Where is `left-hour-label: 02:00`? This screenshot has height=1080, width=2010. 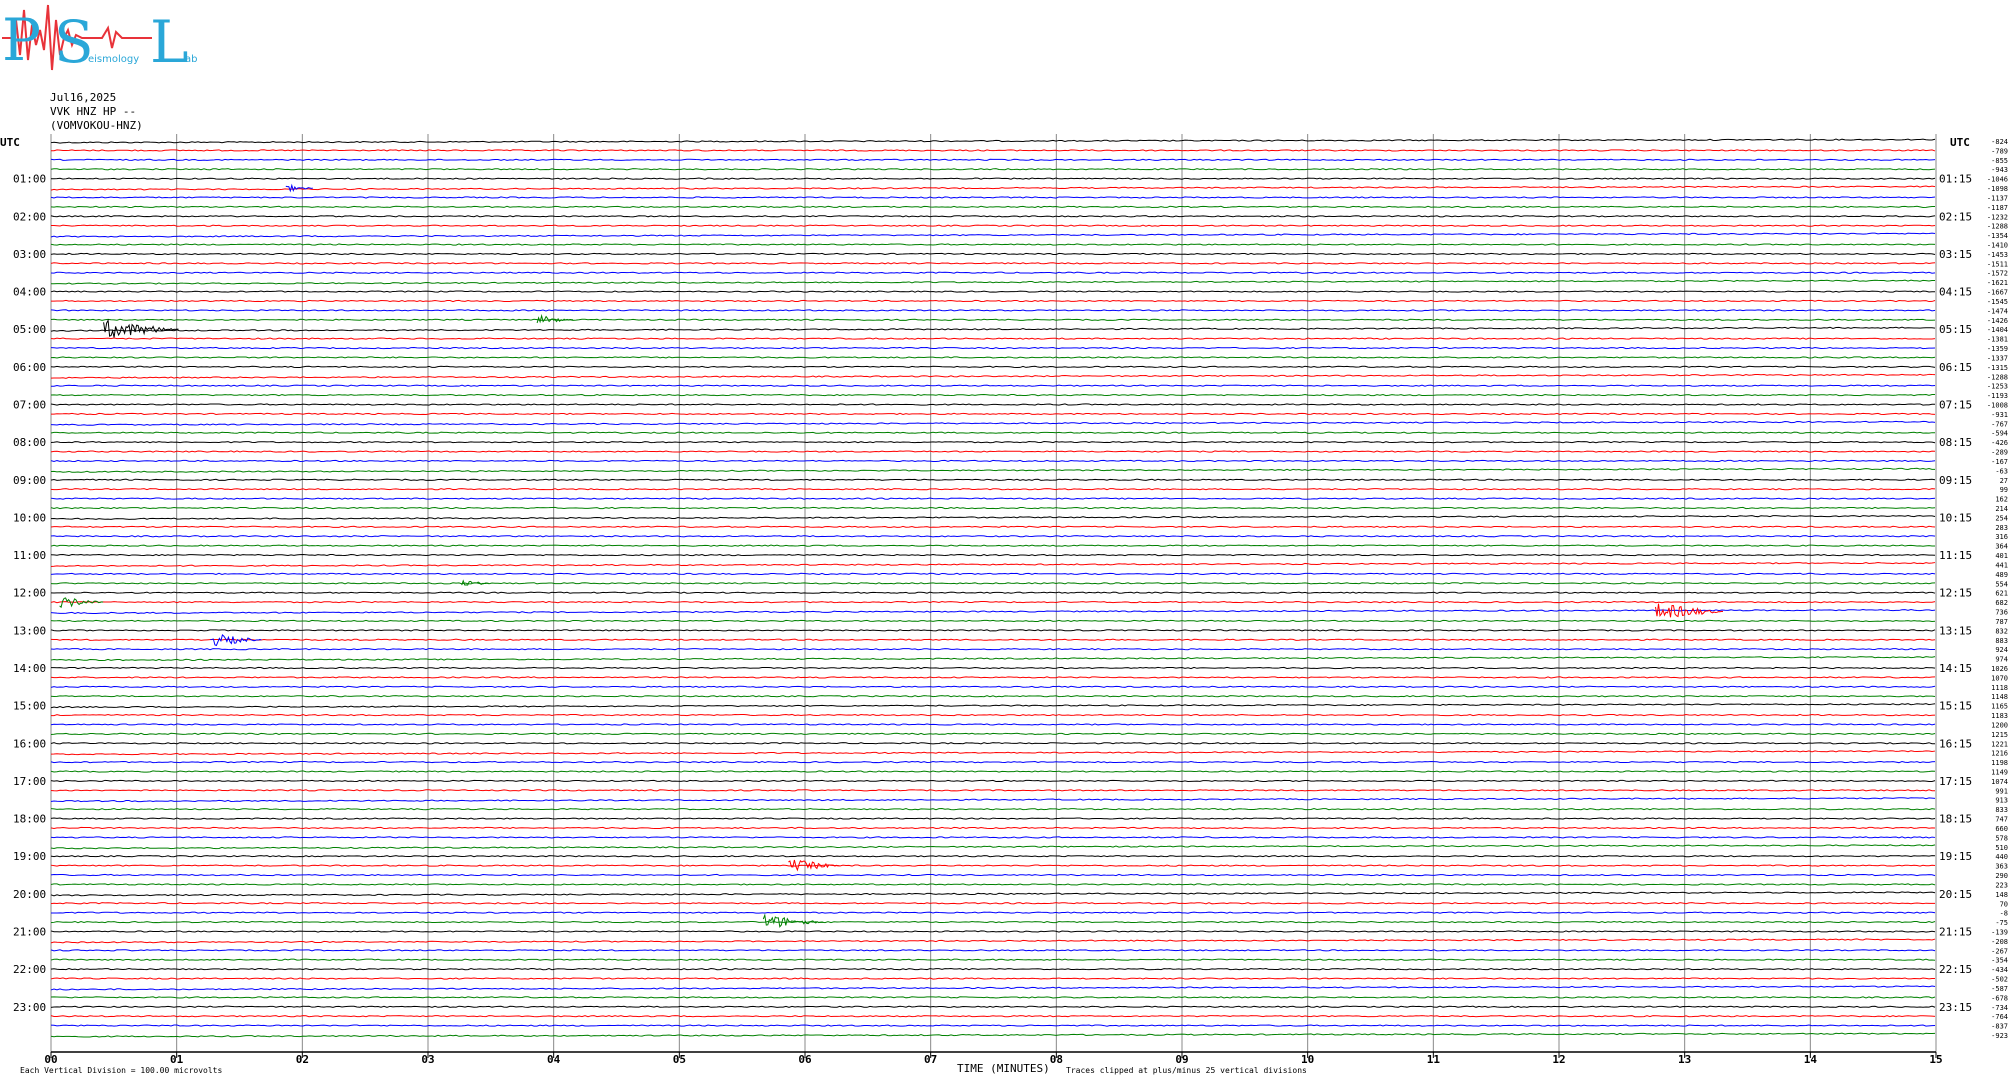
left-hour-label: 02:00 is located at coordinates (29, 216).